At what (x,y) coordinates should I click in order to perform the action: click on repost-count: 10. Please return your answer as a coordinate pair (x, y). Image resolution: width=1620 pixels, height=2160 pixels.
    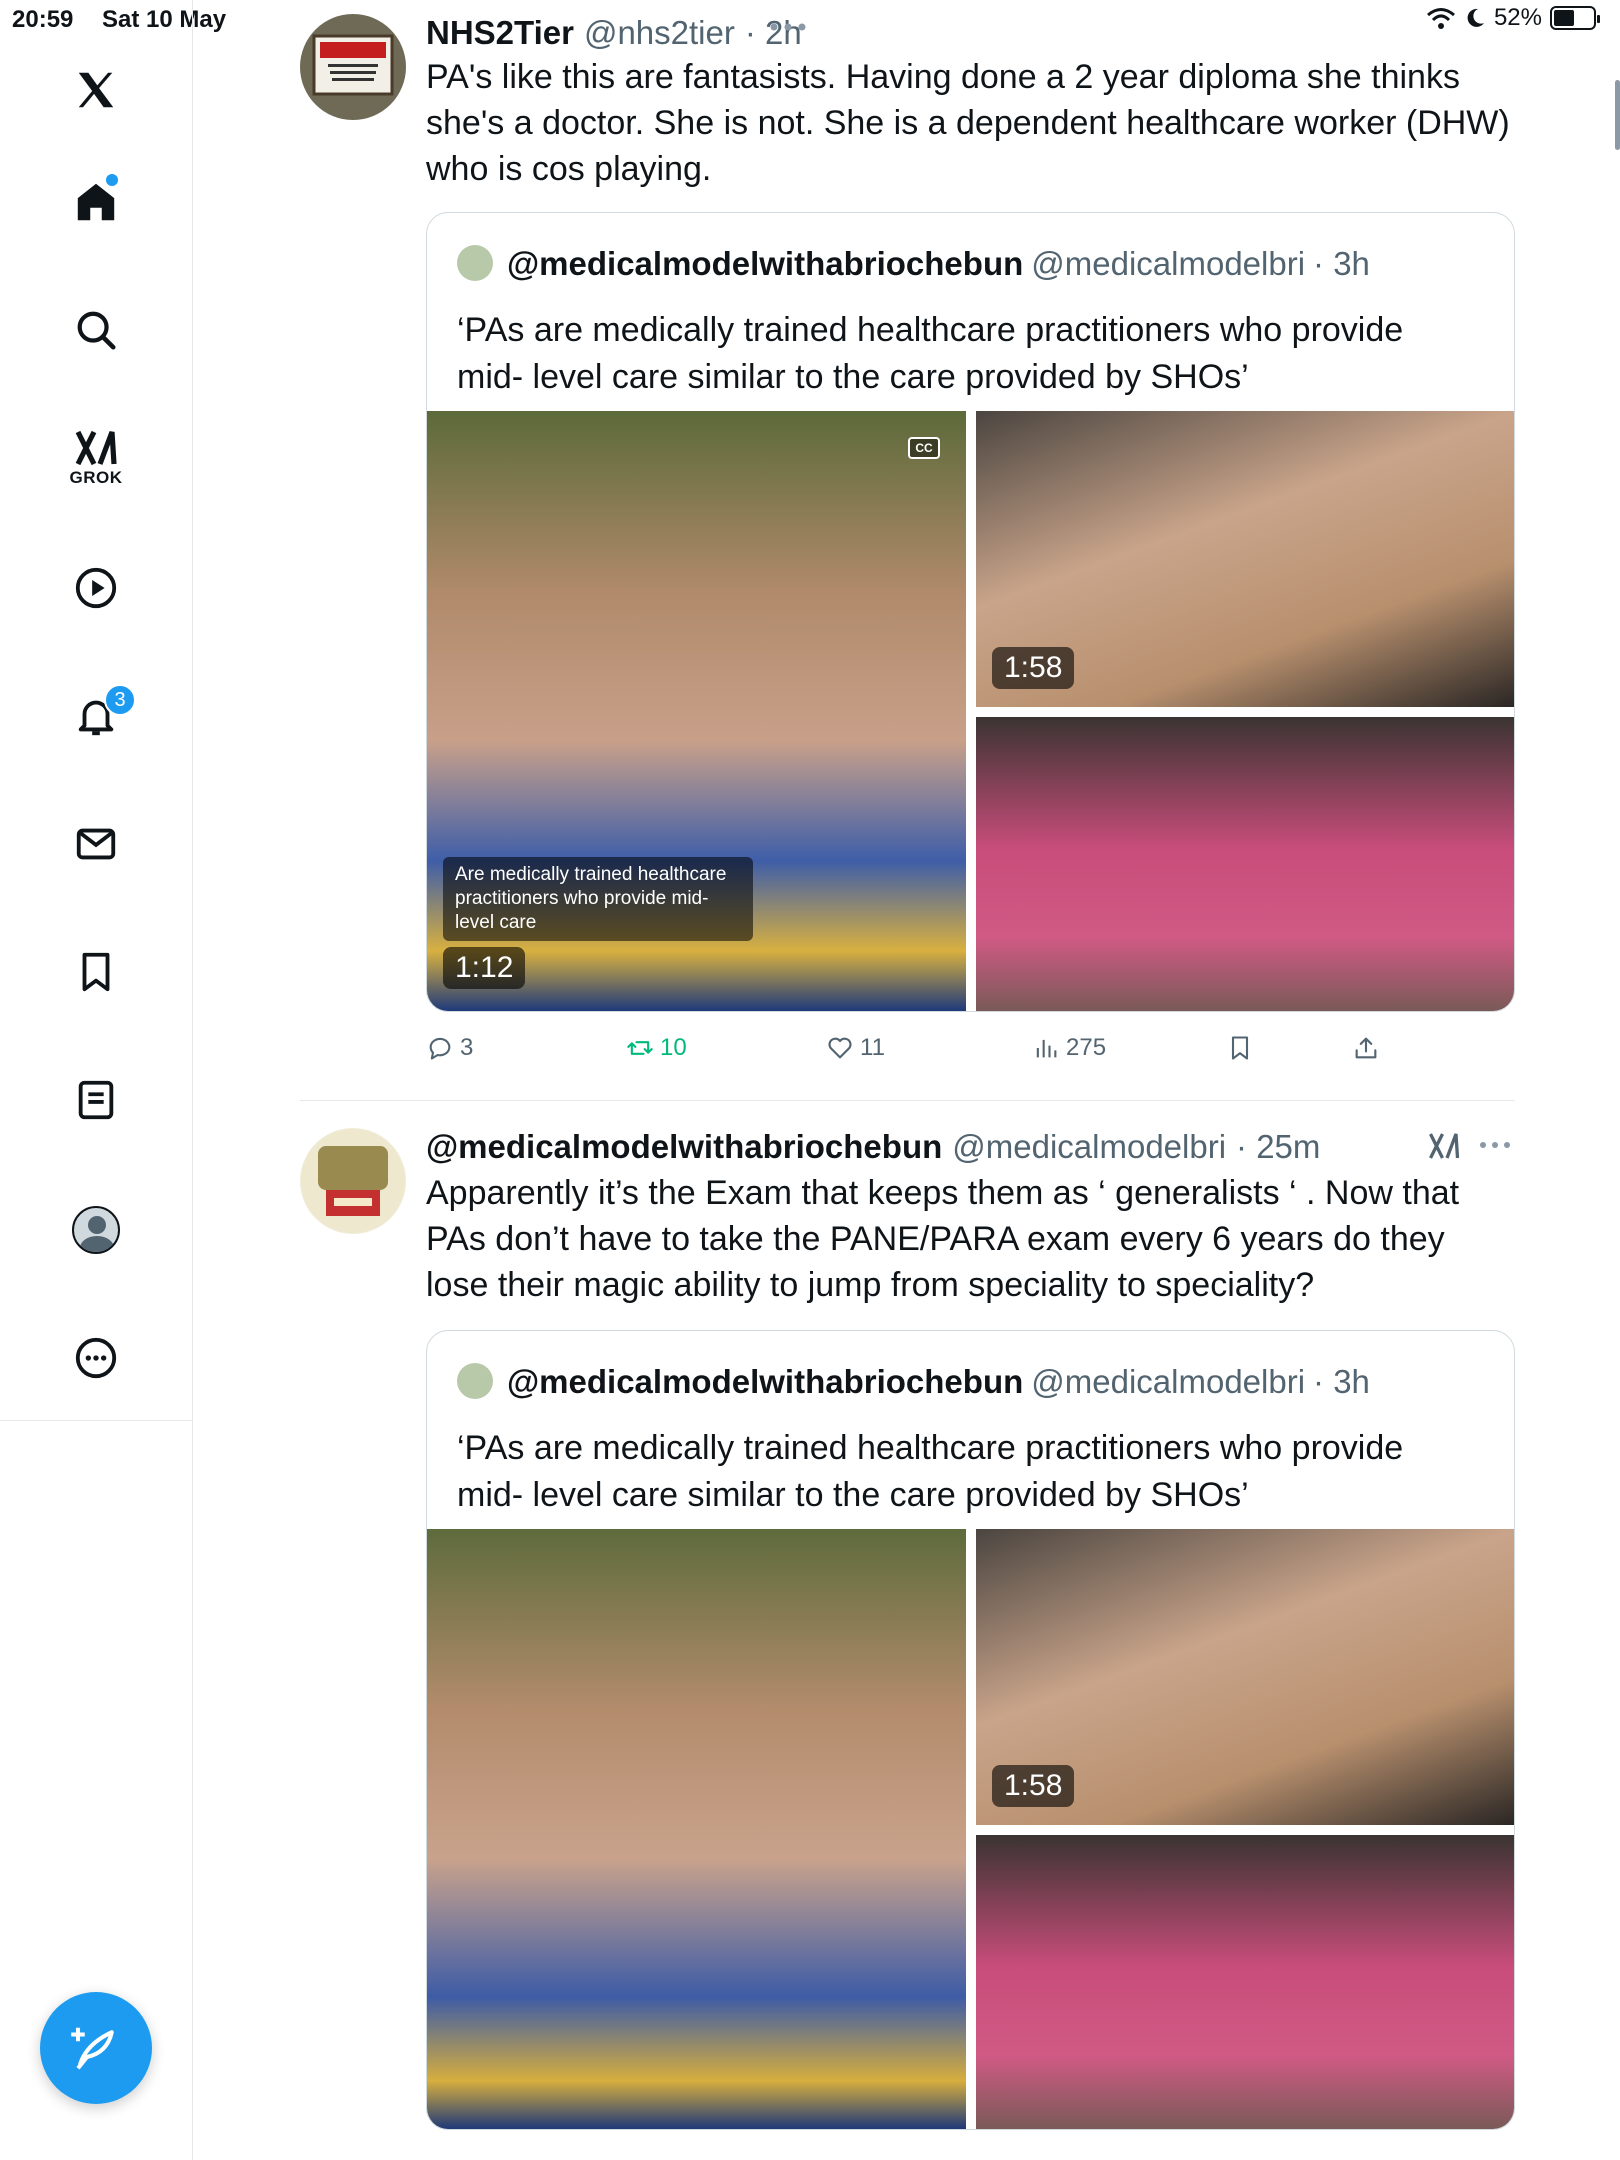
    Looking at the image, I should click on (673, 1047).